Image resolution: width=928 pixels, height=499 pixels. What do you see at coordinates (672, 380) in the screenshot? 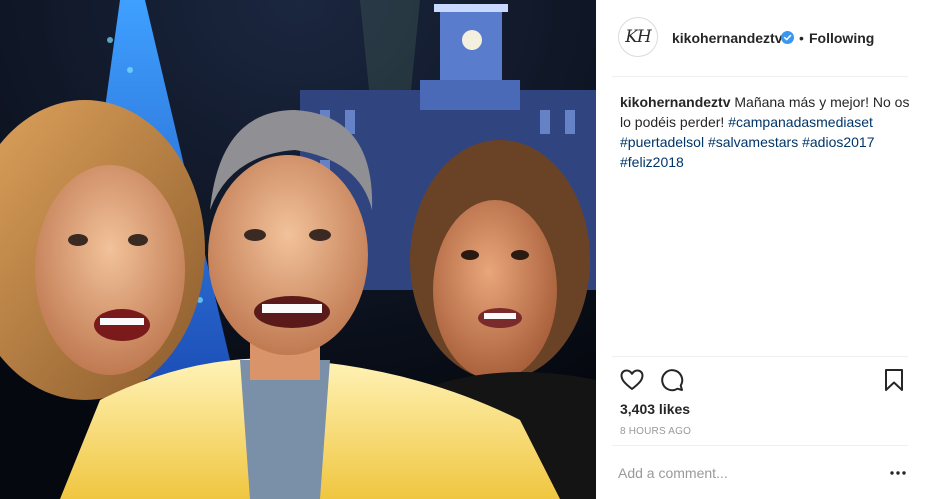
I see `comment-icon` at bounding box center [672, 380].